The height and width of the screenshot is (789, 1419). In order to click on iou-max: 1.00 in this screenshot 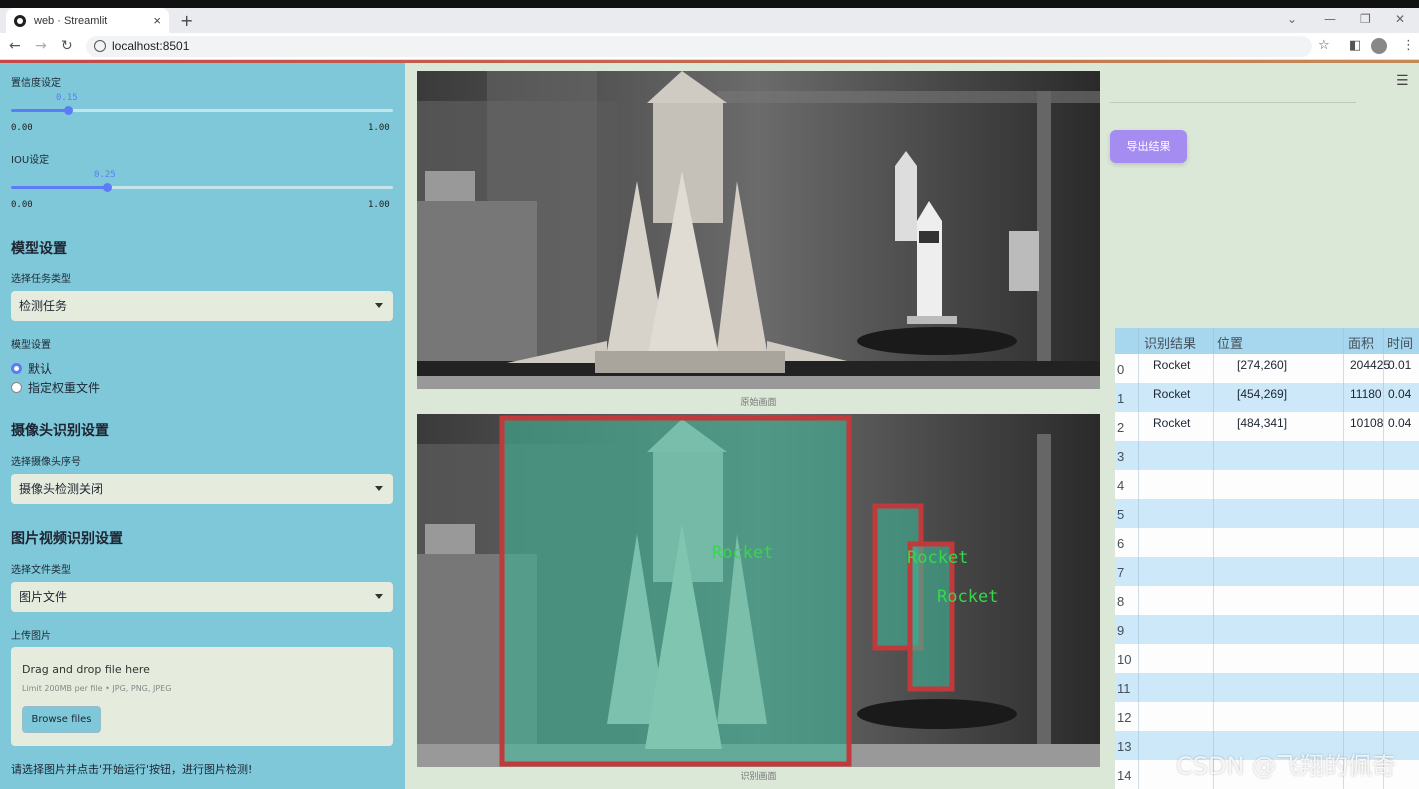, I will do `click(379, 205)`.